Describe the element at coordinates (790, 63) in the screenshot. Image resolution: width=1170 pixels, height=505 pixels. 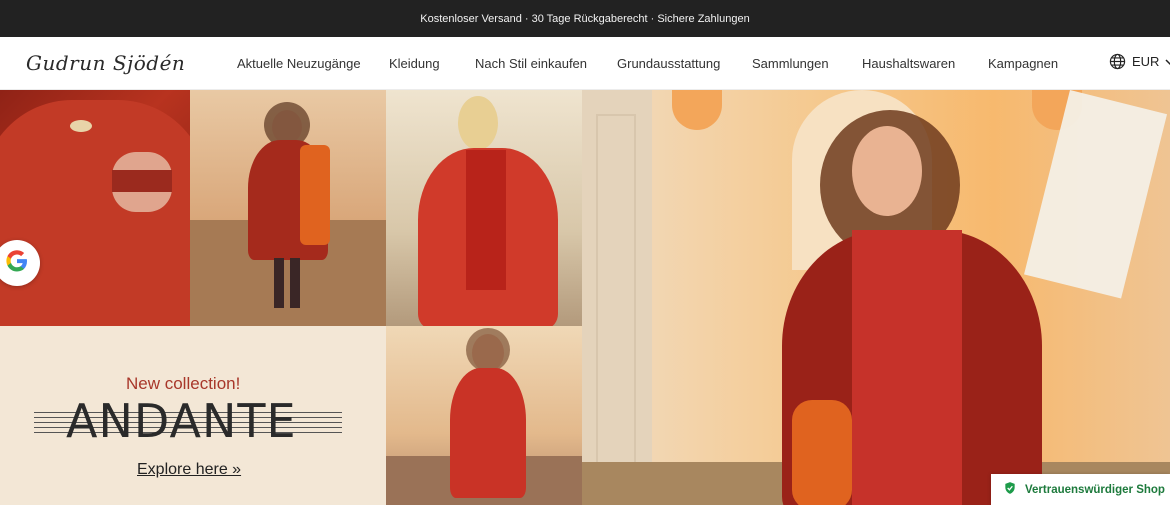
I see `nav-item-collections: Sammlungen` at that location.